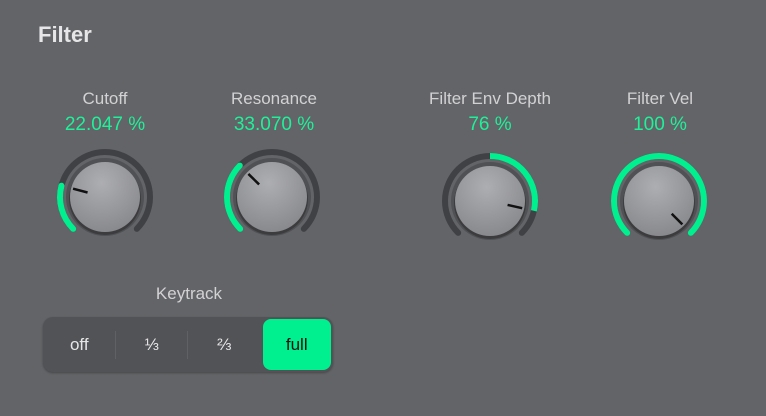 This screenshot has height=416, width=766. I want to click on filter-vel-value: 100 %, so click(660, 125).